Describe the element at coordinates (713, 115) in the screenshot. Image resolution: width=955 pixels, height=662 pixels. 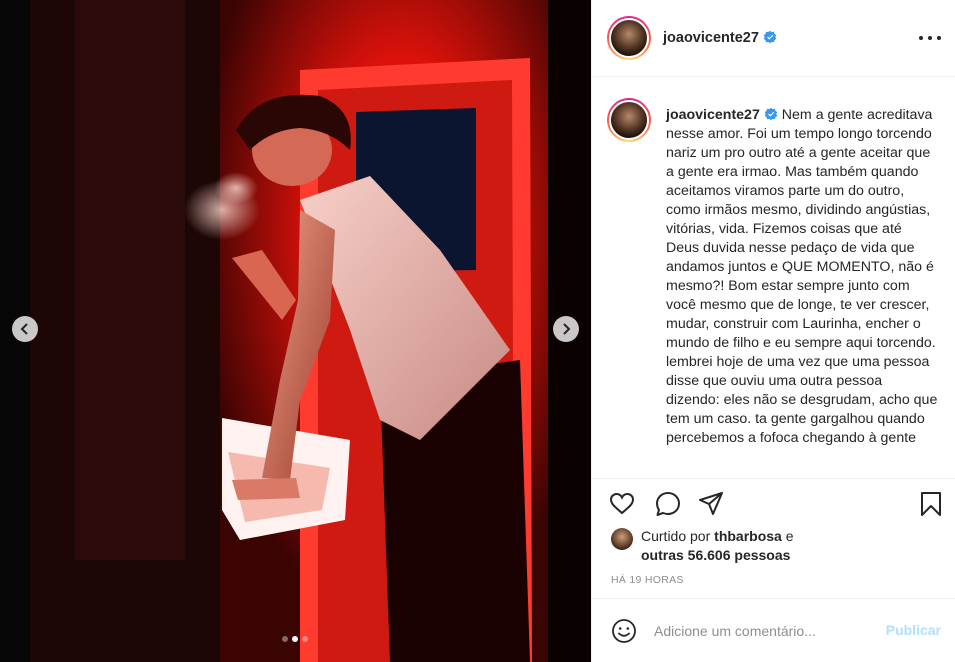
I see `caption-username: joaovicente27` at that location.